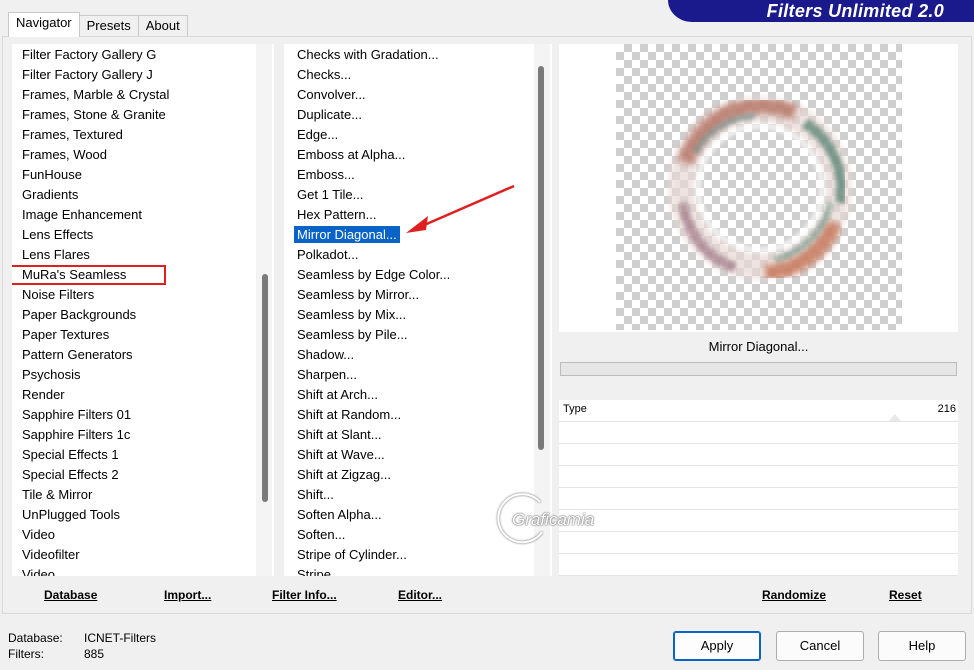 This screenshot has height=670, width=974. I want to click on watermark-logo: Graficamia, so click(550, 520).